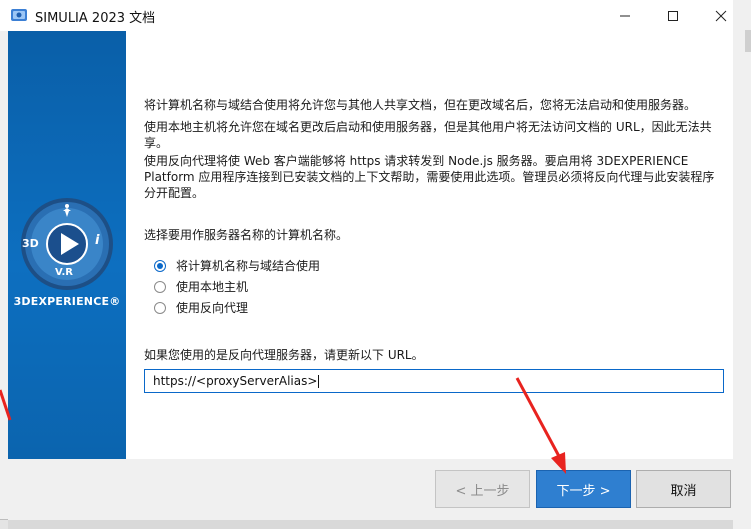 The width and height of the screenshot is (751, 529). What do you see at coordinates (283, 425) in the screenshot?
I see `annotation-arrows` at bounding box center [283, 425].